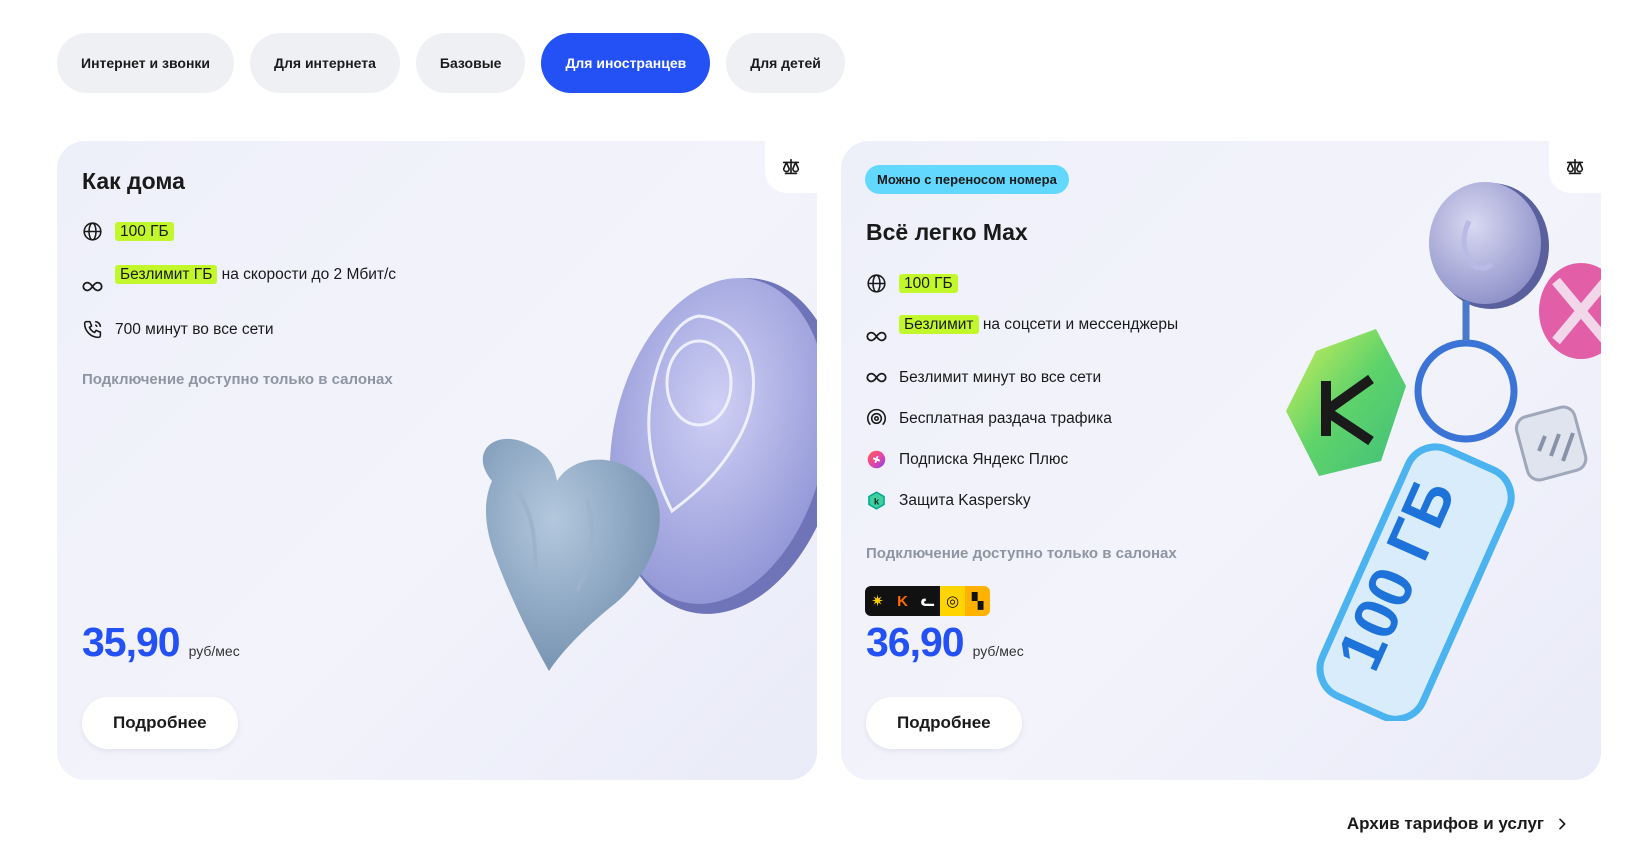 The height and width of the screenshot is (864, 1625). Describe the element at coordinates (194, 329) in the screenshot. I see `feature-text: 700 минут во все сети` at that location.